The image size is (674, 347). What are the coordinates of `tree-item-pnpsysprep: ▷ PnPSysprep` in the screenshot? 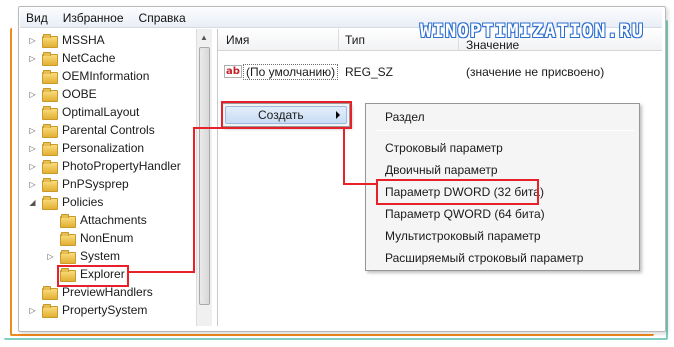 It's located at (74, 184).